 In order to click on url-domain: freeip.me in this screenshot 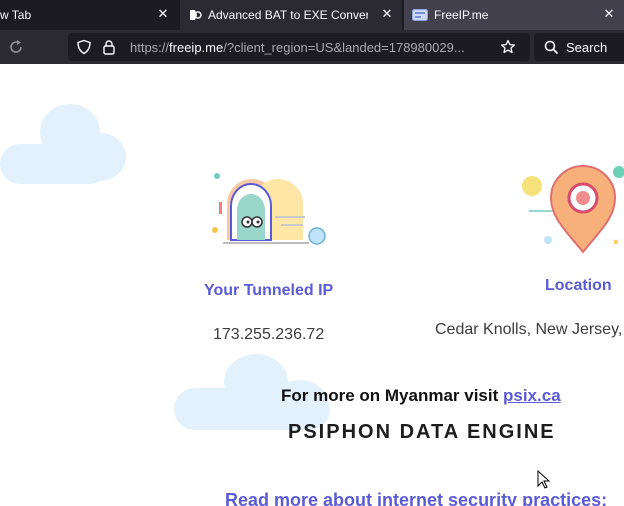, I will do `click(196, 47)`.